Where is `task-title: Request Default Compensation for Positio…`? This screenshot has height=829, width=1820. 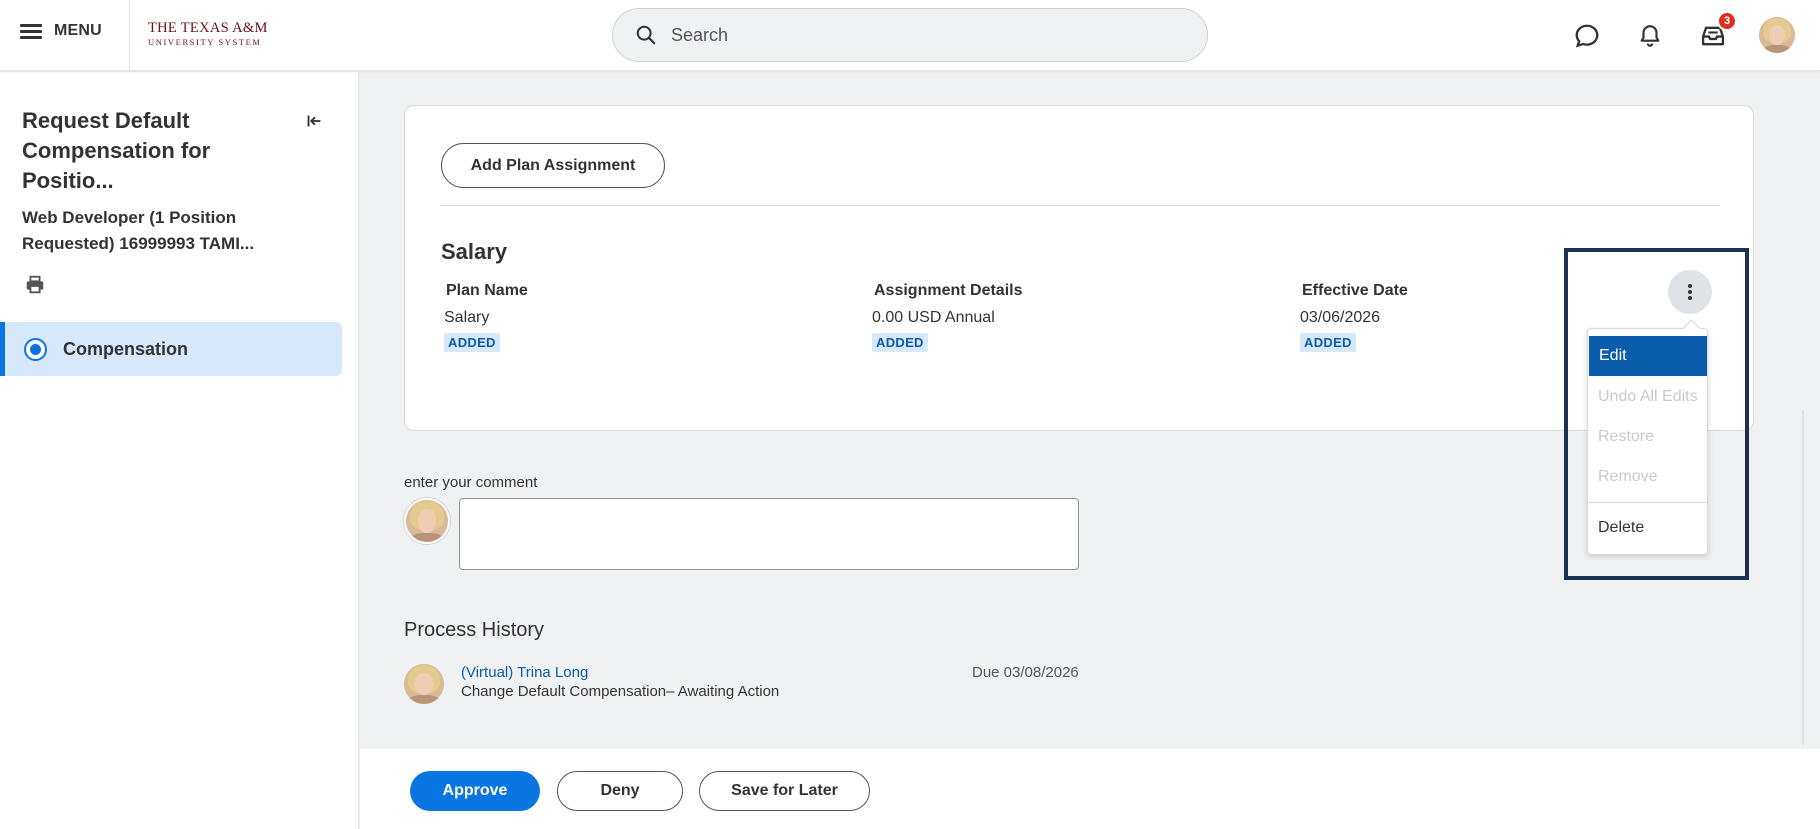
task-title: Request Default Compensation for Positio… is located at coordinates (116, 150).